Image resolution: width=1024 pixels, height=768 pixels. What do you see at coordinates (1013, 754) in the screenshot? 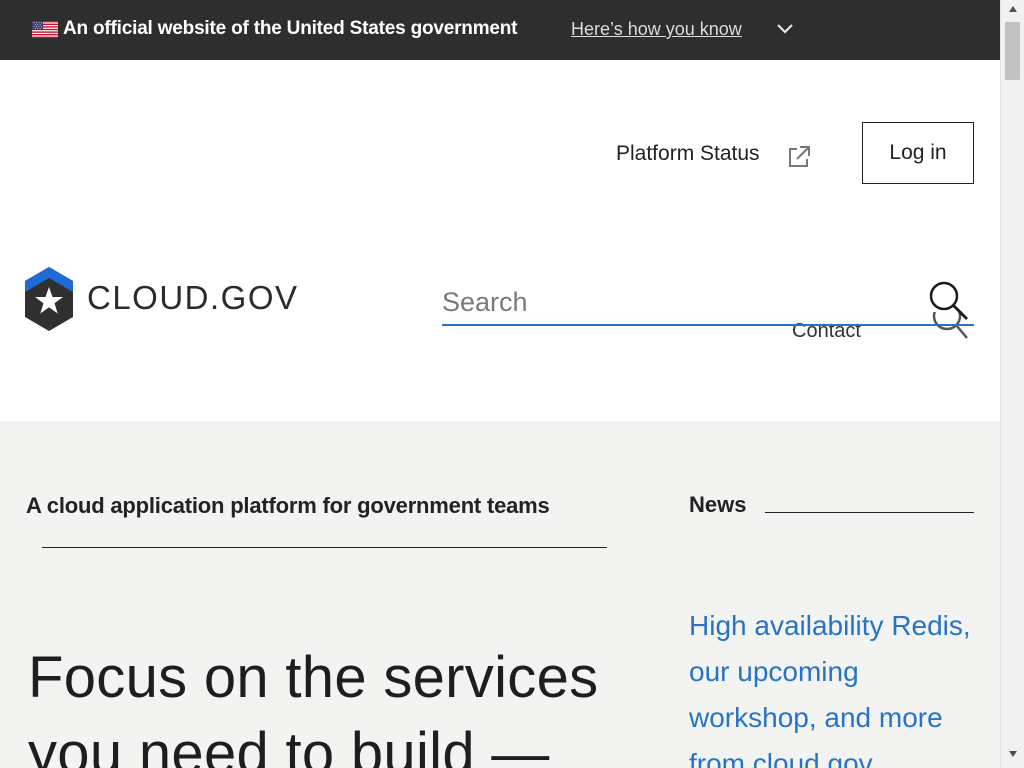
I see `scroll-down-arrow-icon` at bounding box center [1013, 754].